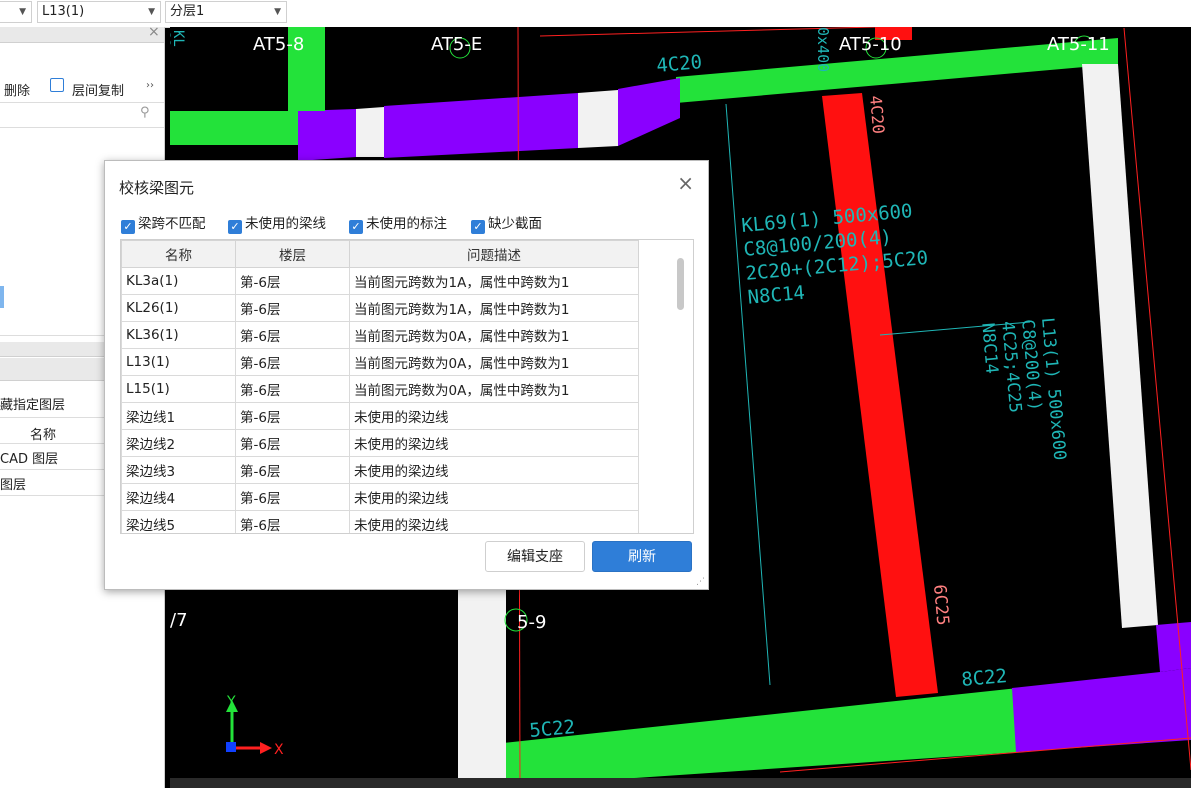 The image size is (1191, 788). Describe the element at coordinates (380, 470) in the screenshot. I see `table-row: 梁边线3 第-6层 未使用的梁边线` at that location.